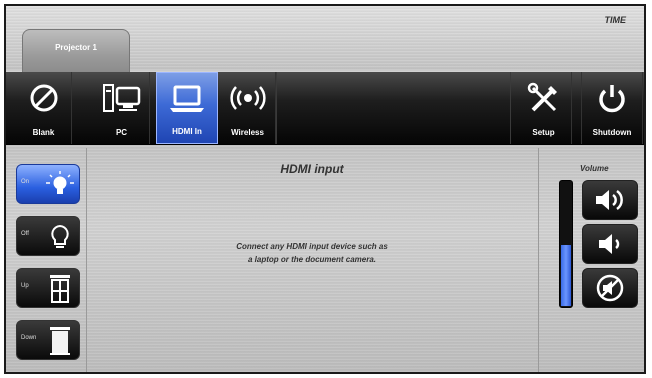 Image resolution: width=652 pixels, height=378 pixels. What do you see at coordinates (25, 234) in the screenshot?
I see `off-label: Off` at bounding box center [25, 234].